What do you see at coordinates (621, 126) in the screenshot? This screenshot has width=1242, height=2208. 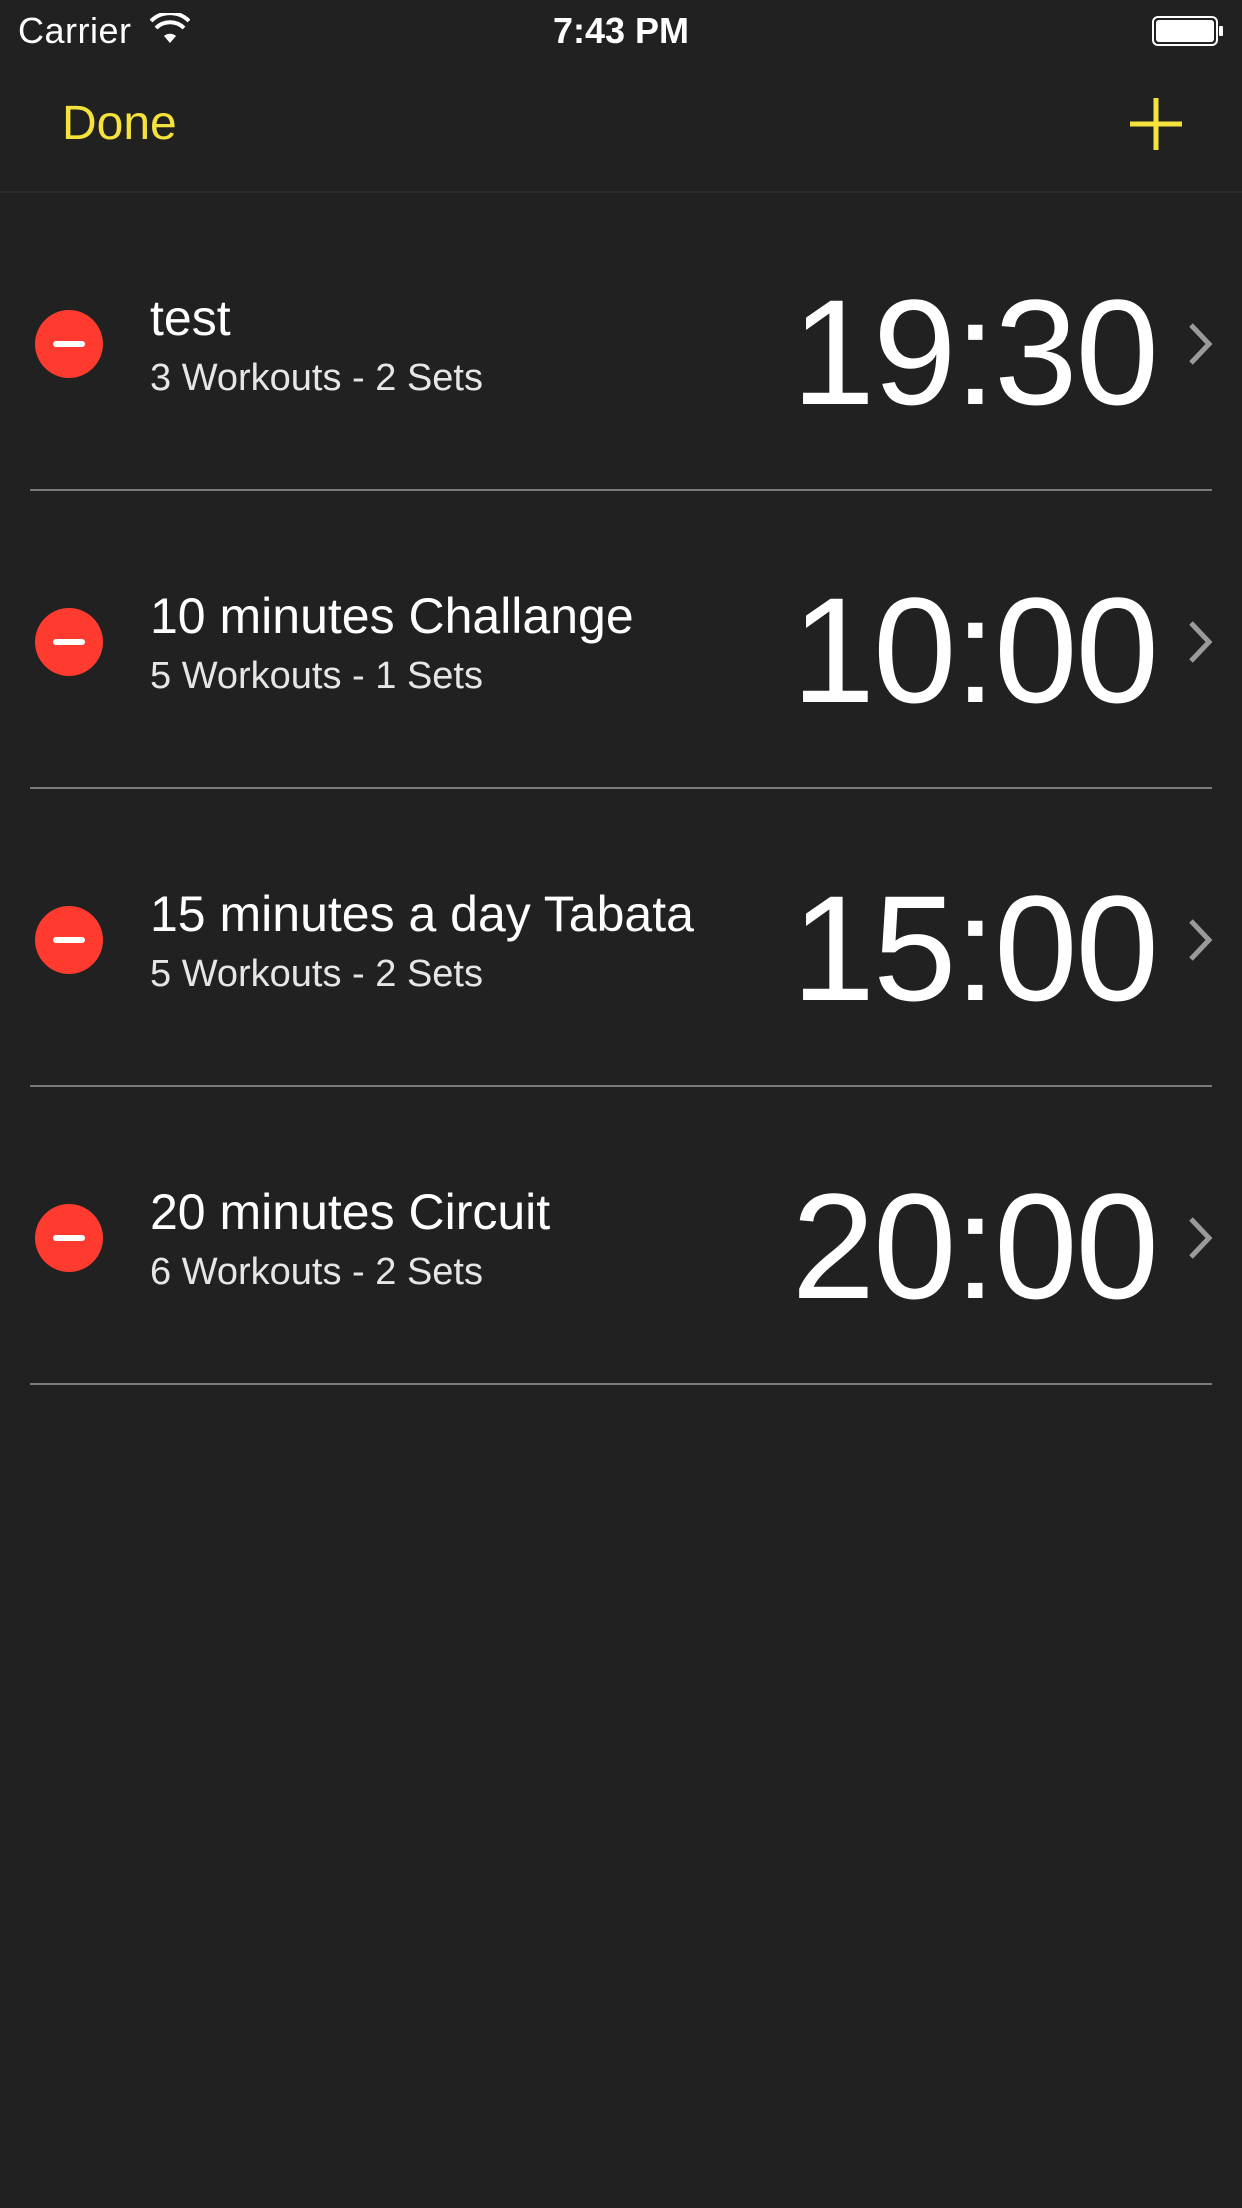 I see `nav-bar: Done` at bounding box center [621, 126].